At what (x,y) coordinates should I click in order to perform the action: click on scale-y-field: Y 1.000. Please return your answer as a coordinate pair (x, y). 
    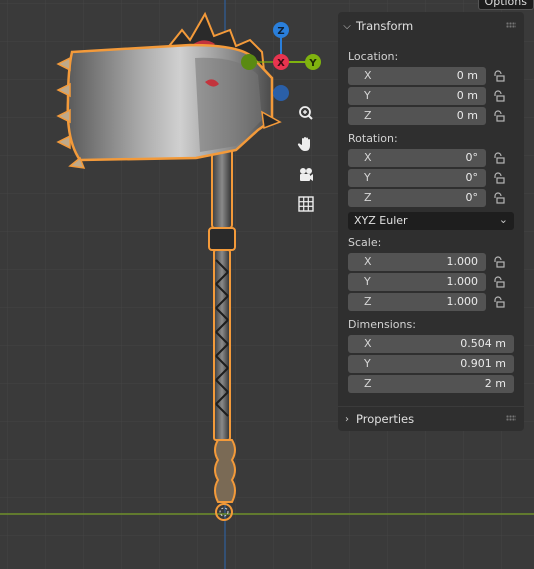
    Looking at the image, I should click on (417, 282).